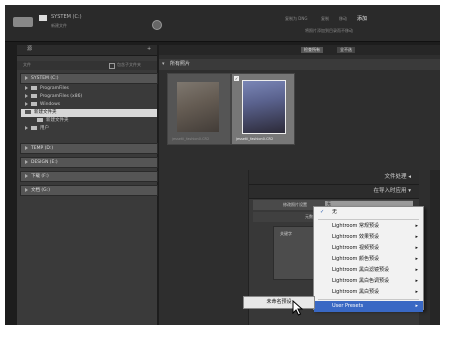 The image size is (451, 341). Describe the element at coordinates (149, 49) in the screenshot. I see `add-source-icon: +` at that location.